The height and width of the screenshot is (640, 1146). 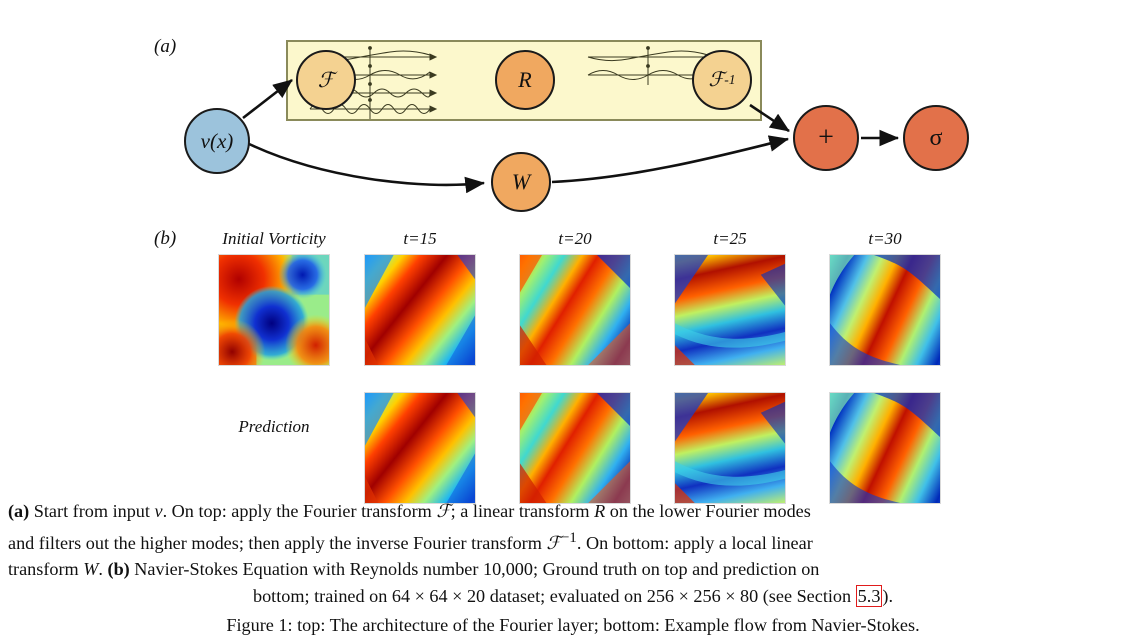 I want to click on section-reference-link: 5.3, so click(x=869, y=595).